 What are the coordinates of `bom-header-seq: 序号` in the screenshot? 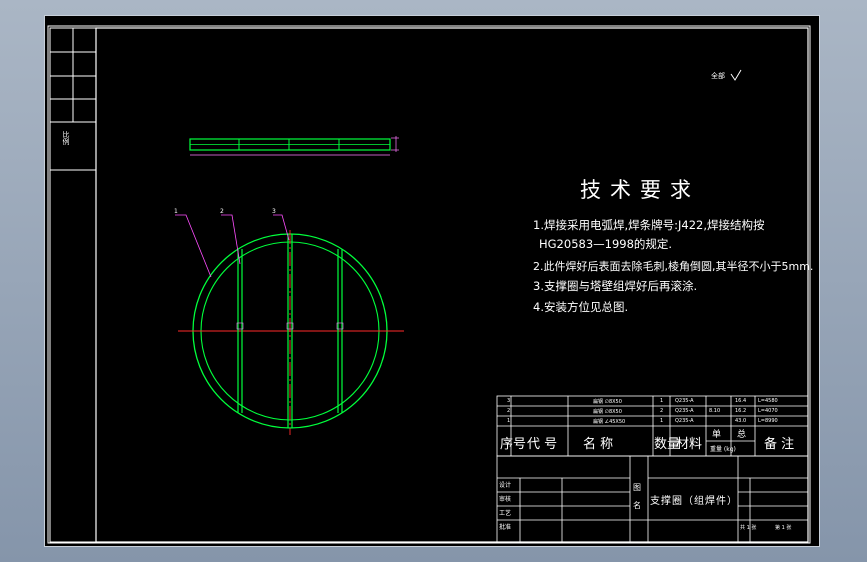 It's located at (513, 444).